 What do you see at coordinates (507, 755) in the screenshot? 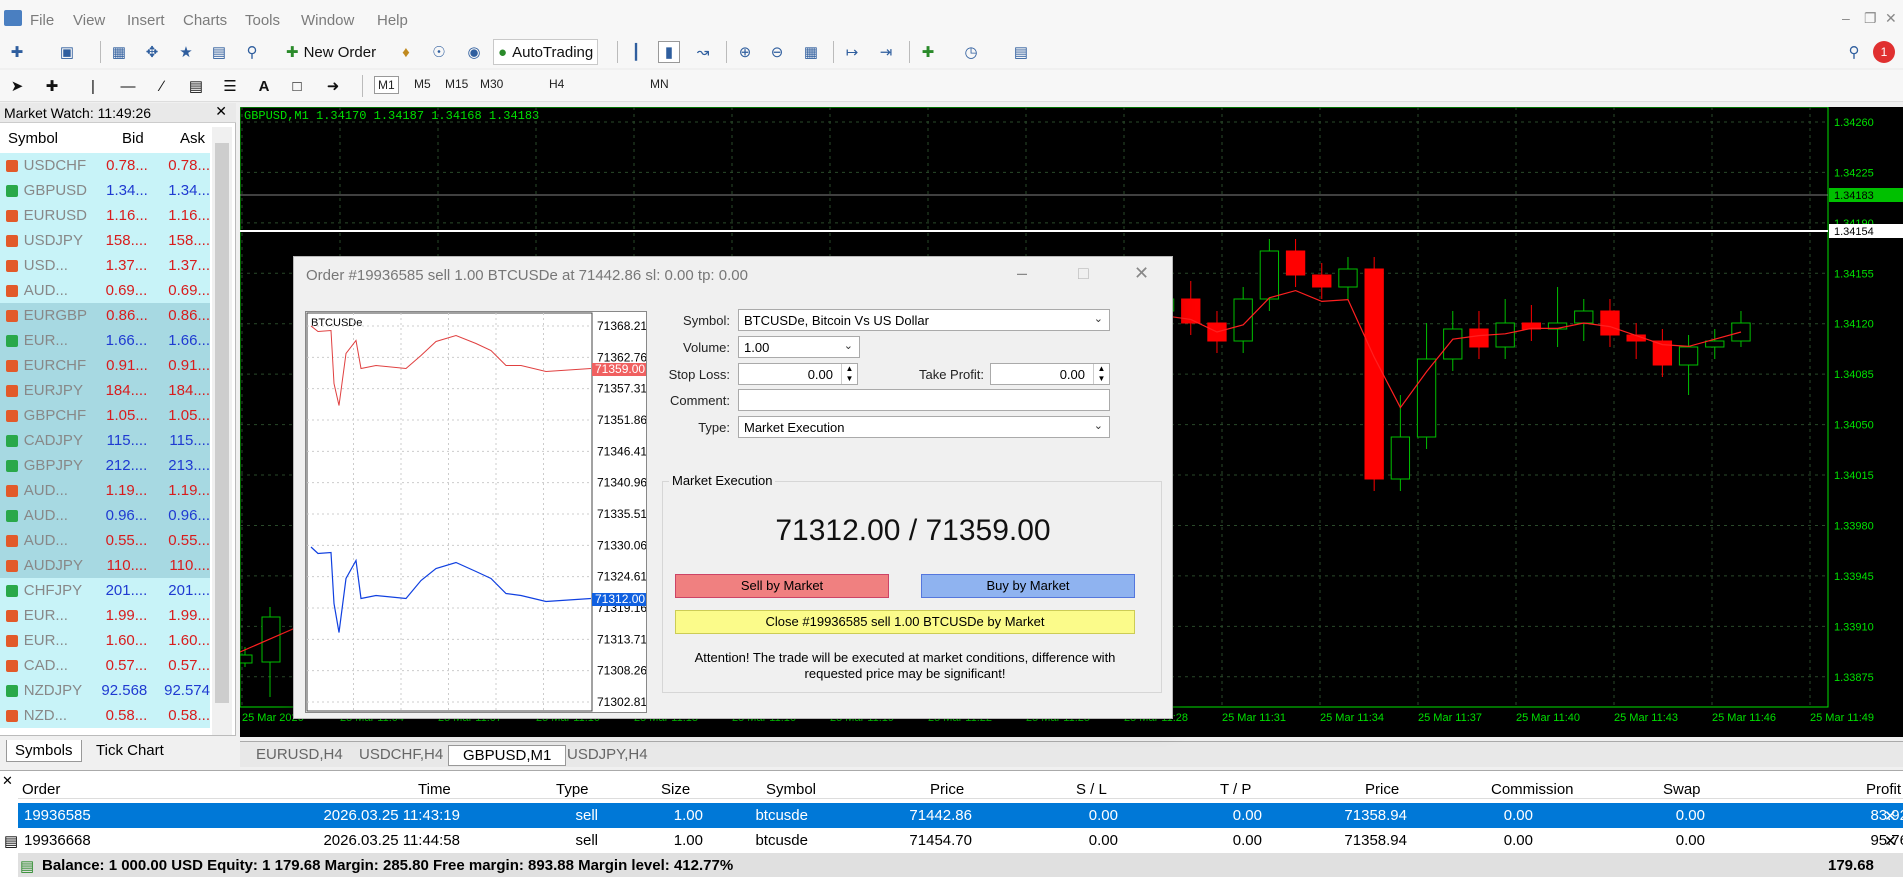
I see `tab-gbpusd-m1: GBPUSD,M1` at bounding box center [507, 755].